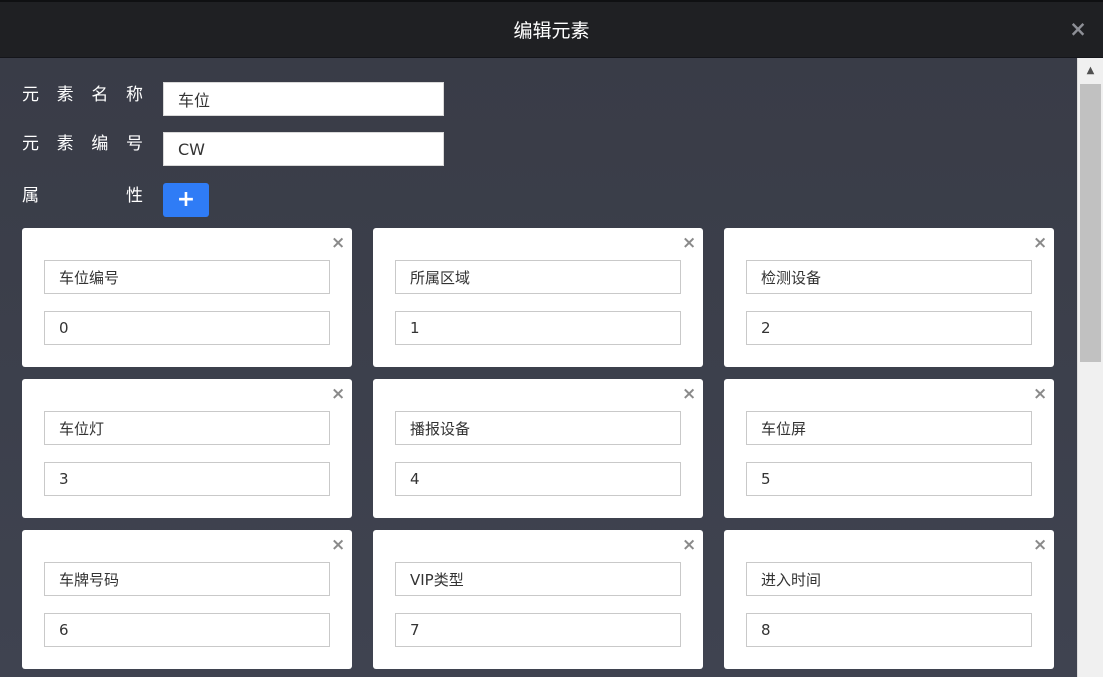 This screenshot has height=677, width=1103. I want to click on add-attribute-button: +, so click(186, 200).